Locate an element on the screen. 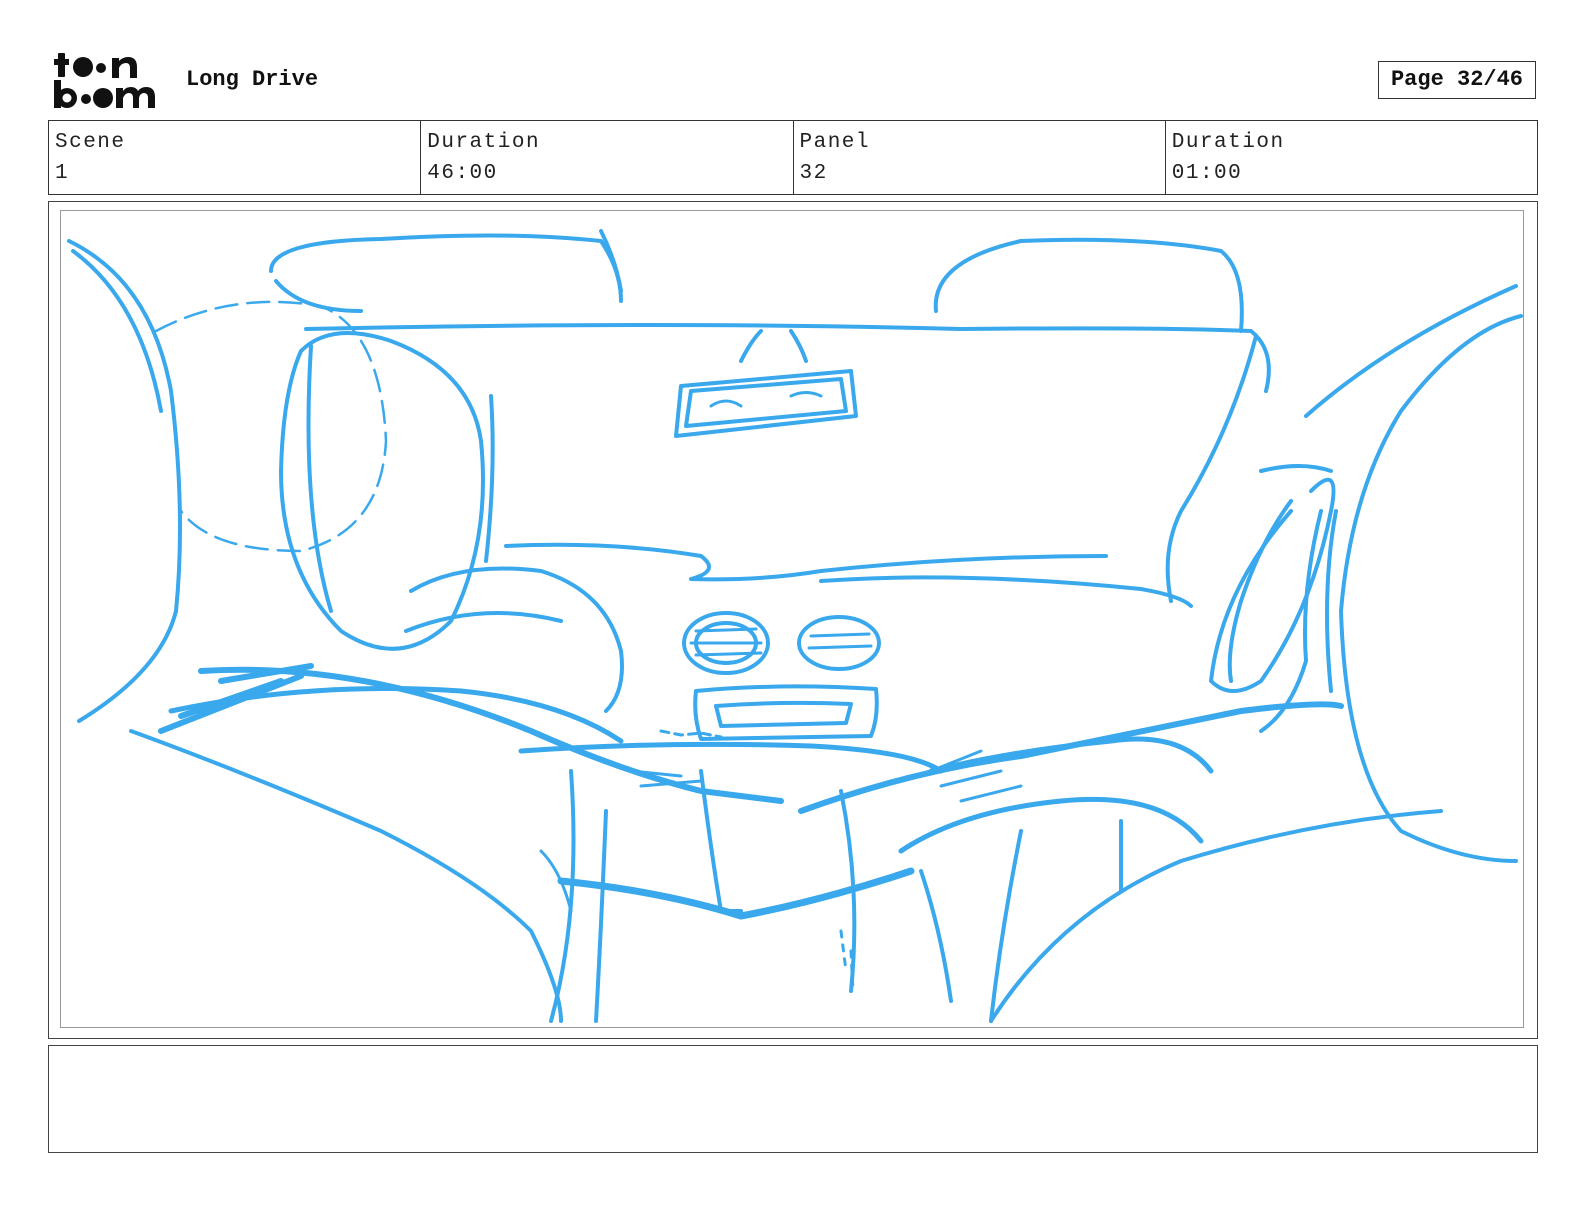 The width and height of the screenshot is (1584, 1224). toonboom-logo is located at coordinates (104, 80).